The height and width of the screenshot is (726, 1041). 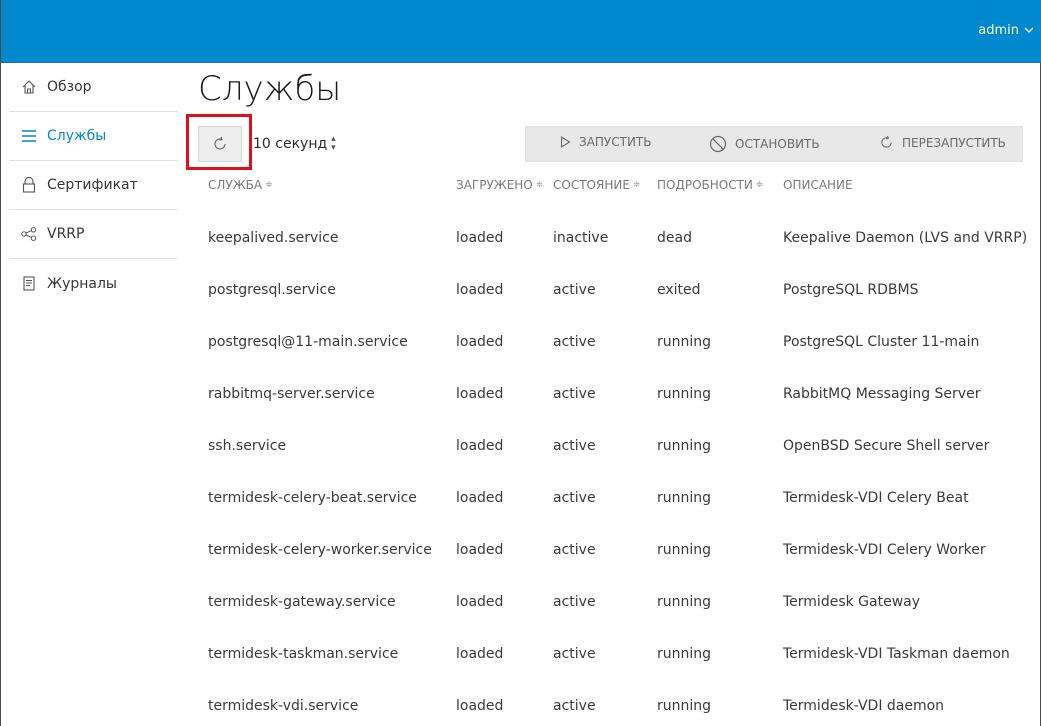 What do you see at coordinates (615, 142) in the screenshot?
I see `start-label: ЗАПУСТИТЬ` at bounding box center [615, 142].